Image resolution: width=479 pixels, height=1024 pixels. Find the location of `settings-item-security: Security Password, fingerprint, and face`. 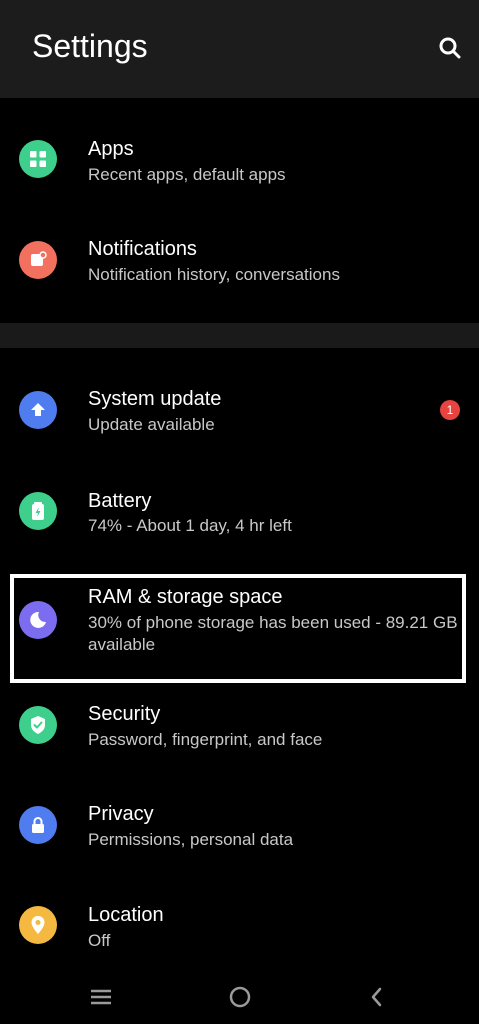

settings-item-security: Security Password, fingerprint, and face is located at coordinates (239, 724).